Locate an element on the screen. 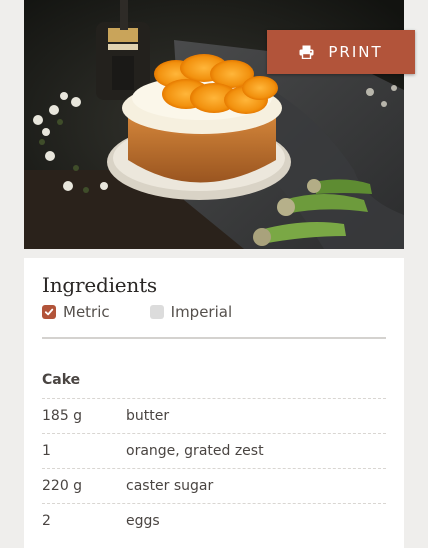 Image resolution: width=428 pixels, height=548 pixels. unit-option-metric: Metric is located at coordinates (76, 312).